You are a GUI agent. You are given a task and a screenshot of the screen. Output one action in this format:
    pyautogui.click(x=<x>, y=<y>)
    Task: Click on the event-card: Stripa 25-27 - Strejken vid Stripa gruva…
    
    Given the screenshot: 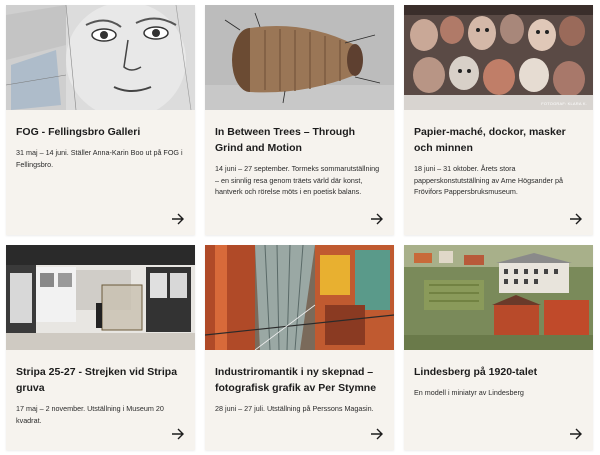 What is the action you would take?
    pyautogui.click(x=100, y=347)
    